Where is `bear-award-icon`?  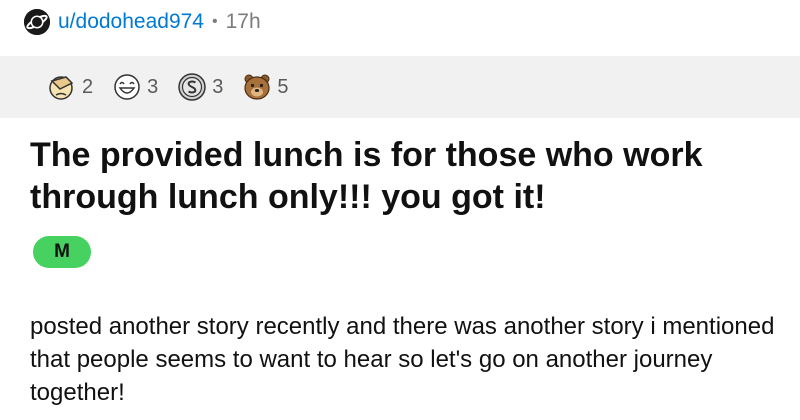 bear-award-icon is located at coordinates (257, 87).